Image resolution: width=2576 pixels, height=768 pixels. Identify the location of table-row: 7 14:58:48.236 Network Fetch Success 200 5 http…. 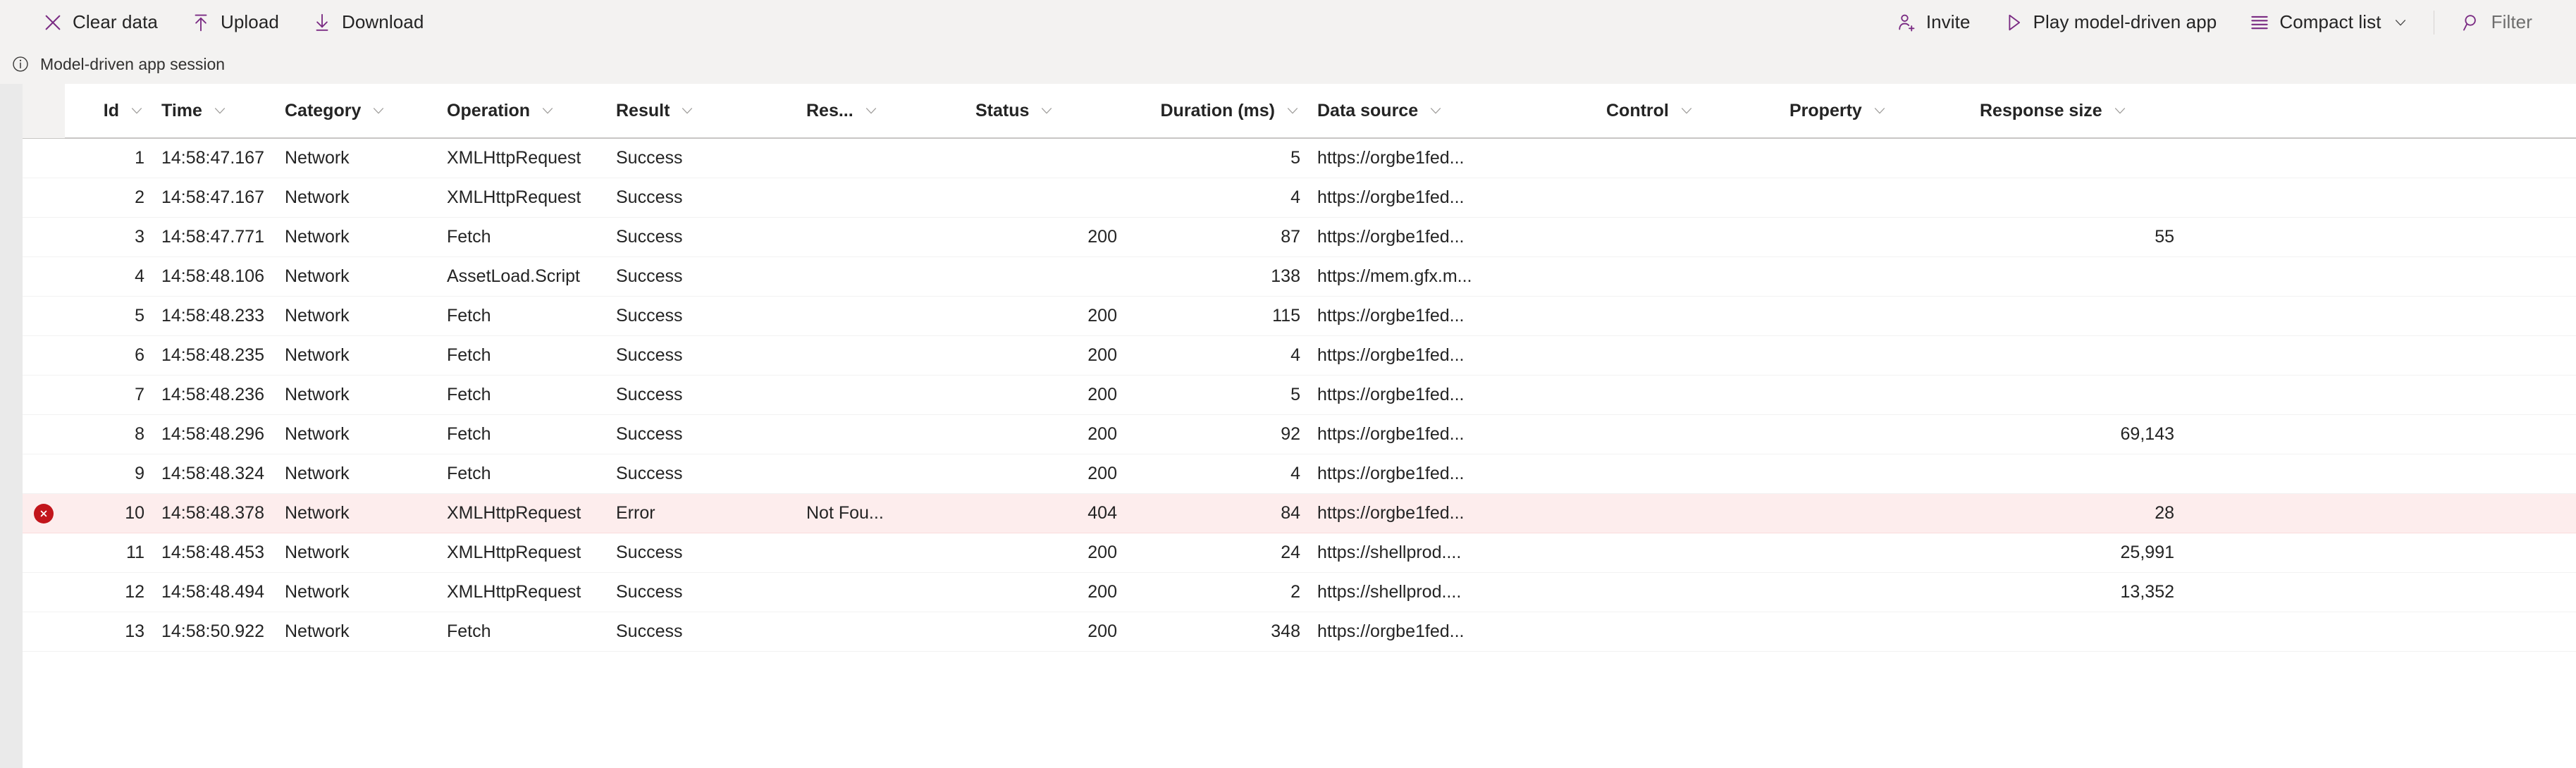
(1299, 395).